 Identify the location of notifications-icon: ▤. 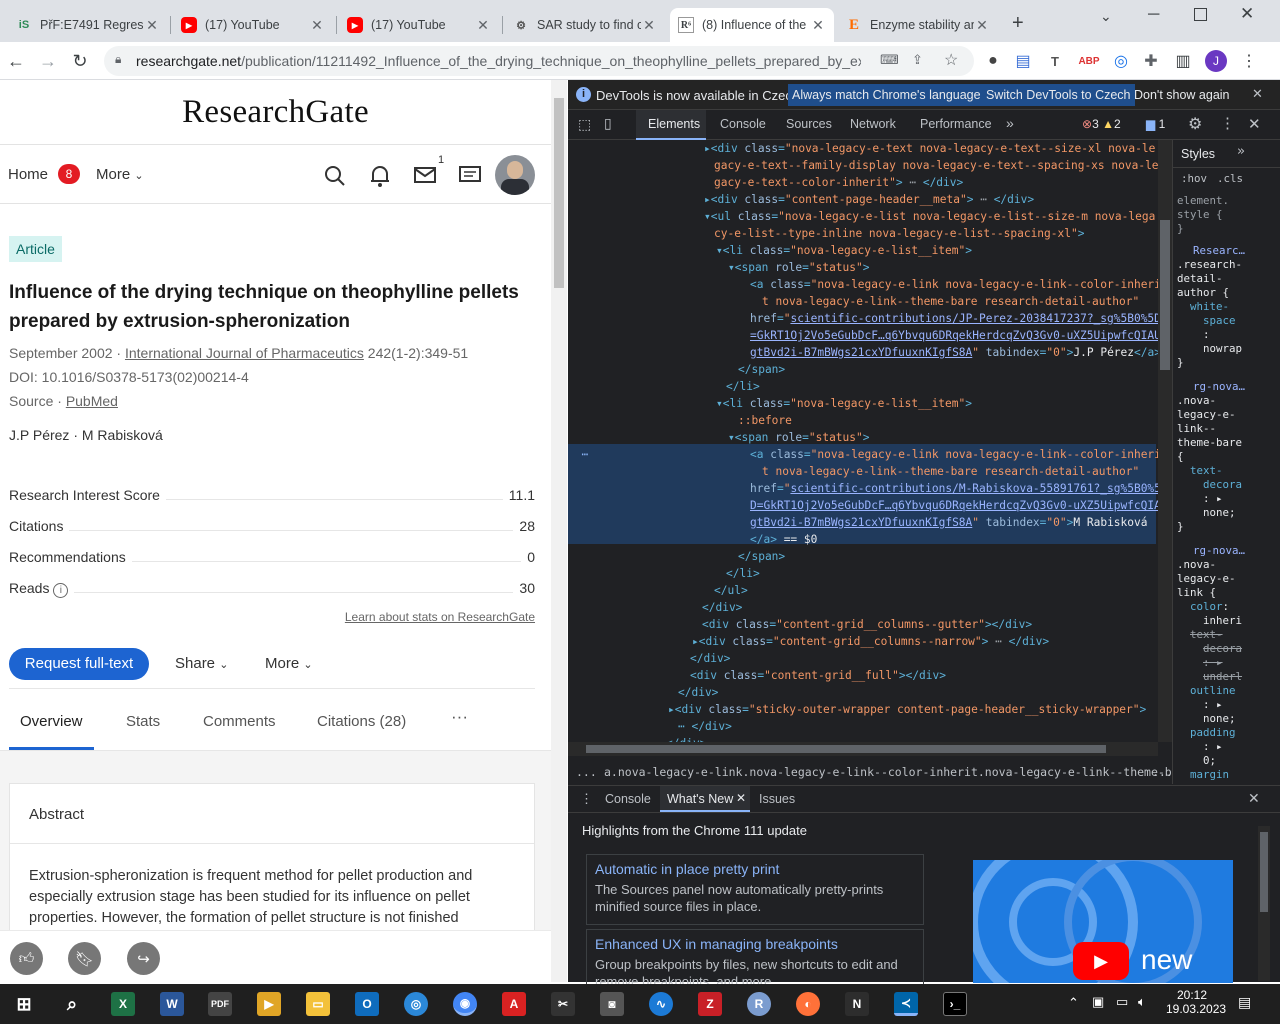
(1244, 1002).